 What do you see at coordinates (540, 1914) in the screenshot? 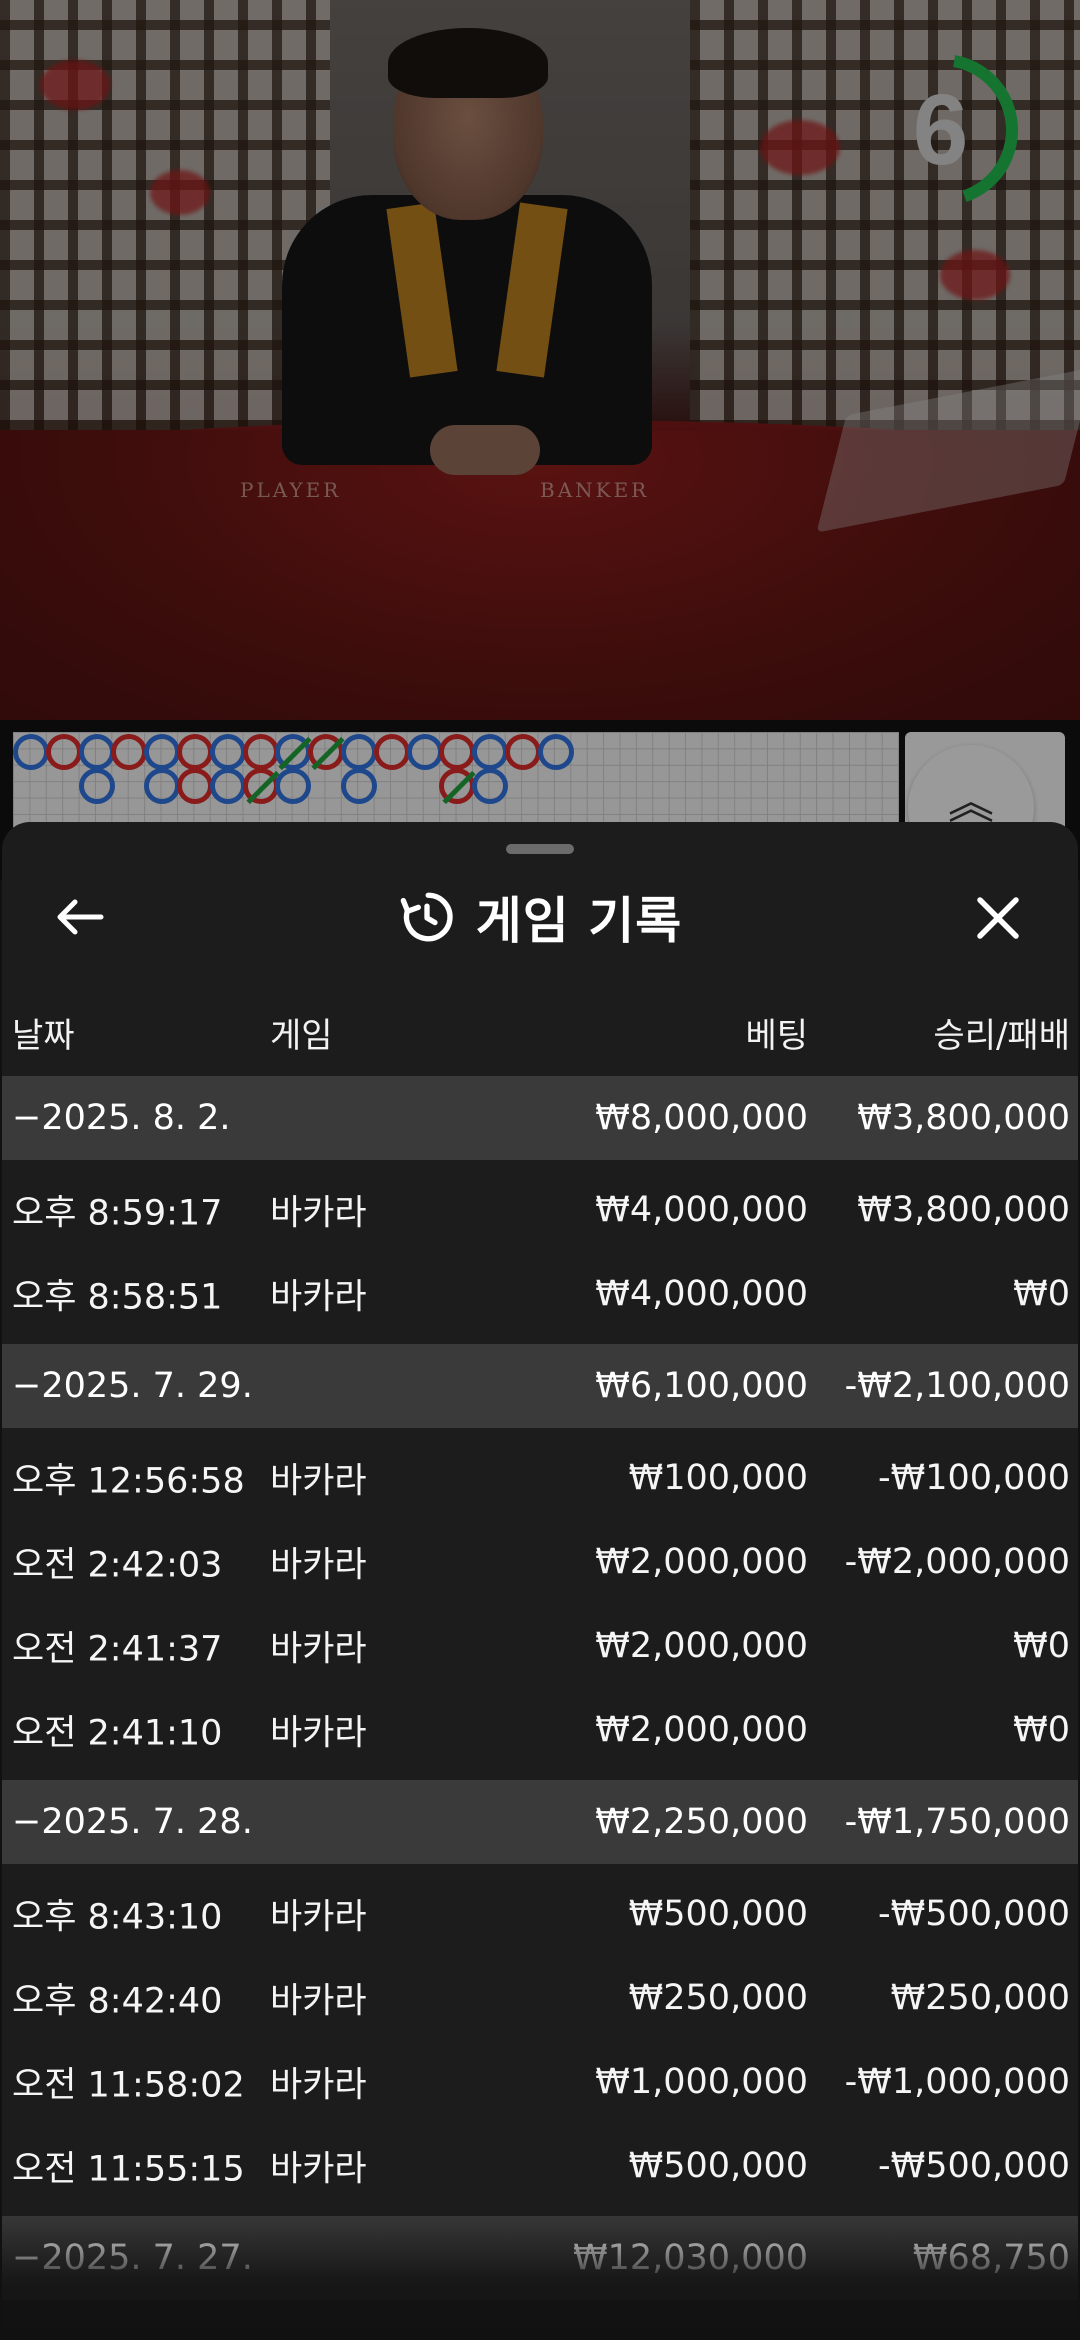
I see `table-row: 오후 8:43:10 바카라 ₩500,000 -₩500,000` at bounding box center [540, 1914].